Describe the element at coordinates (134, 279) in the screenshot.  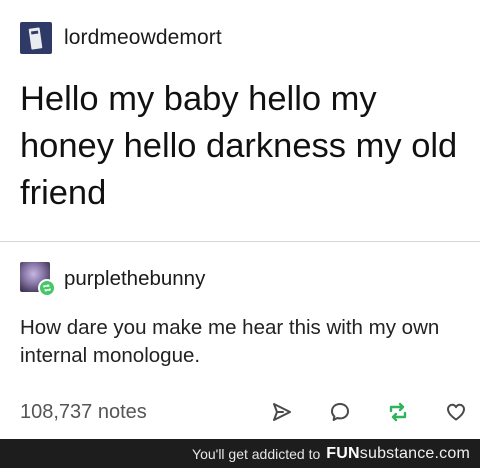
I see `reply-username: purplethebunny` at that location.